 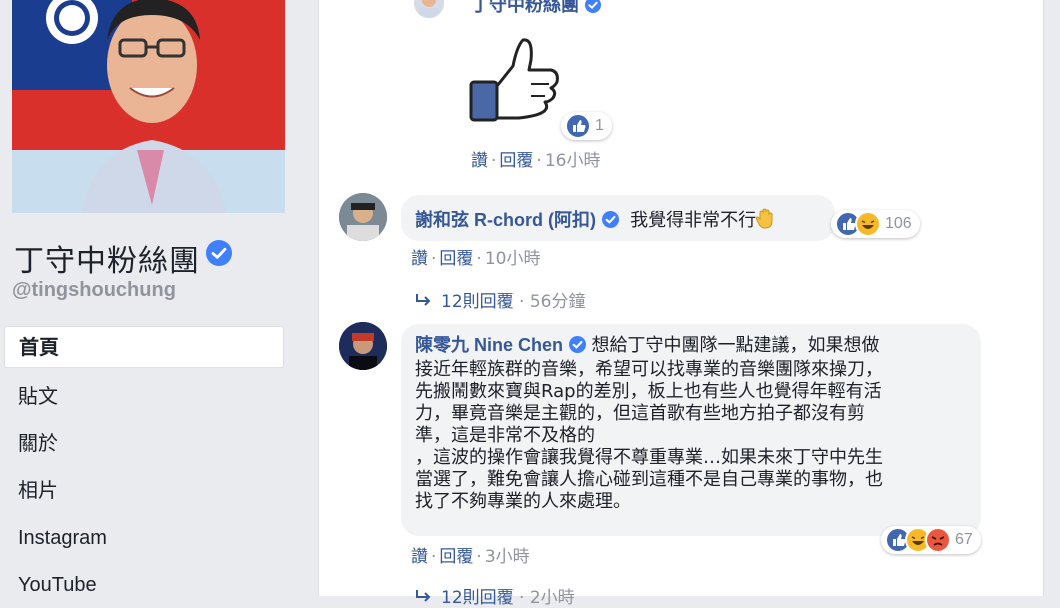 I want to click on comment-reactions: 1, so click(x=586, y=126).